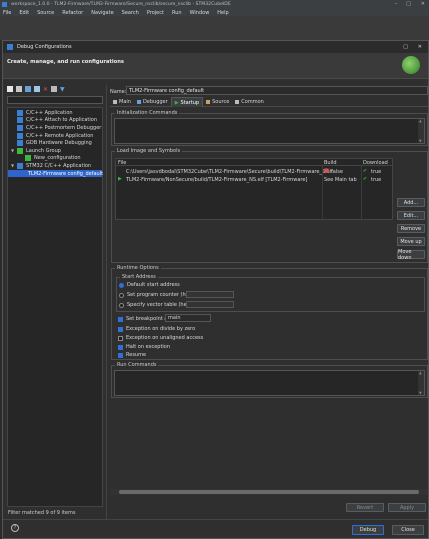  Describe the element at coordinates (44, 47) in the screenshot. I see `dialog-title: Debug Configurations` at that location.